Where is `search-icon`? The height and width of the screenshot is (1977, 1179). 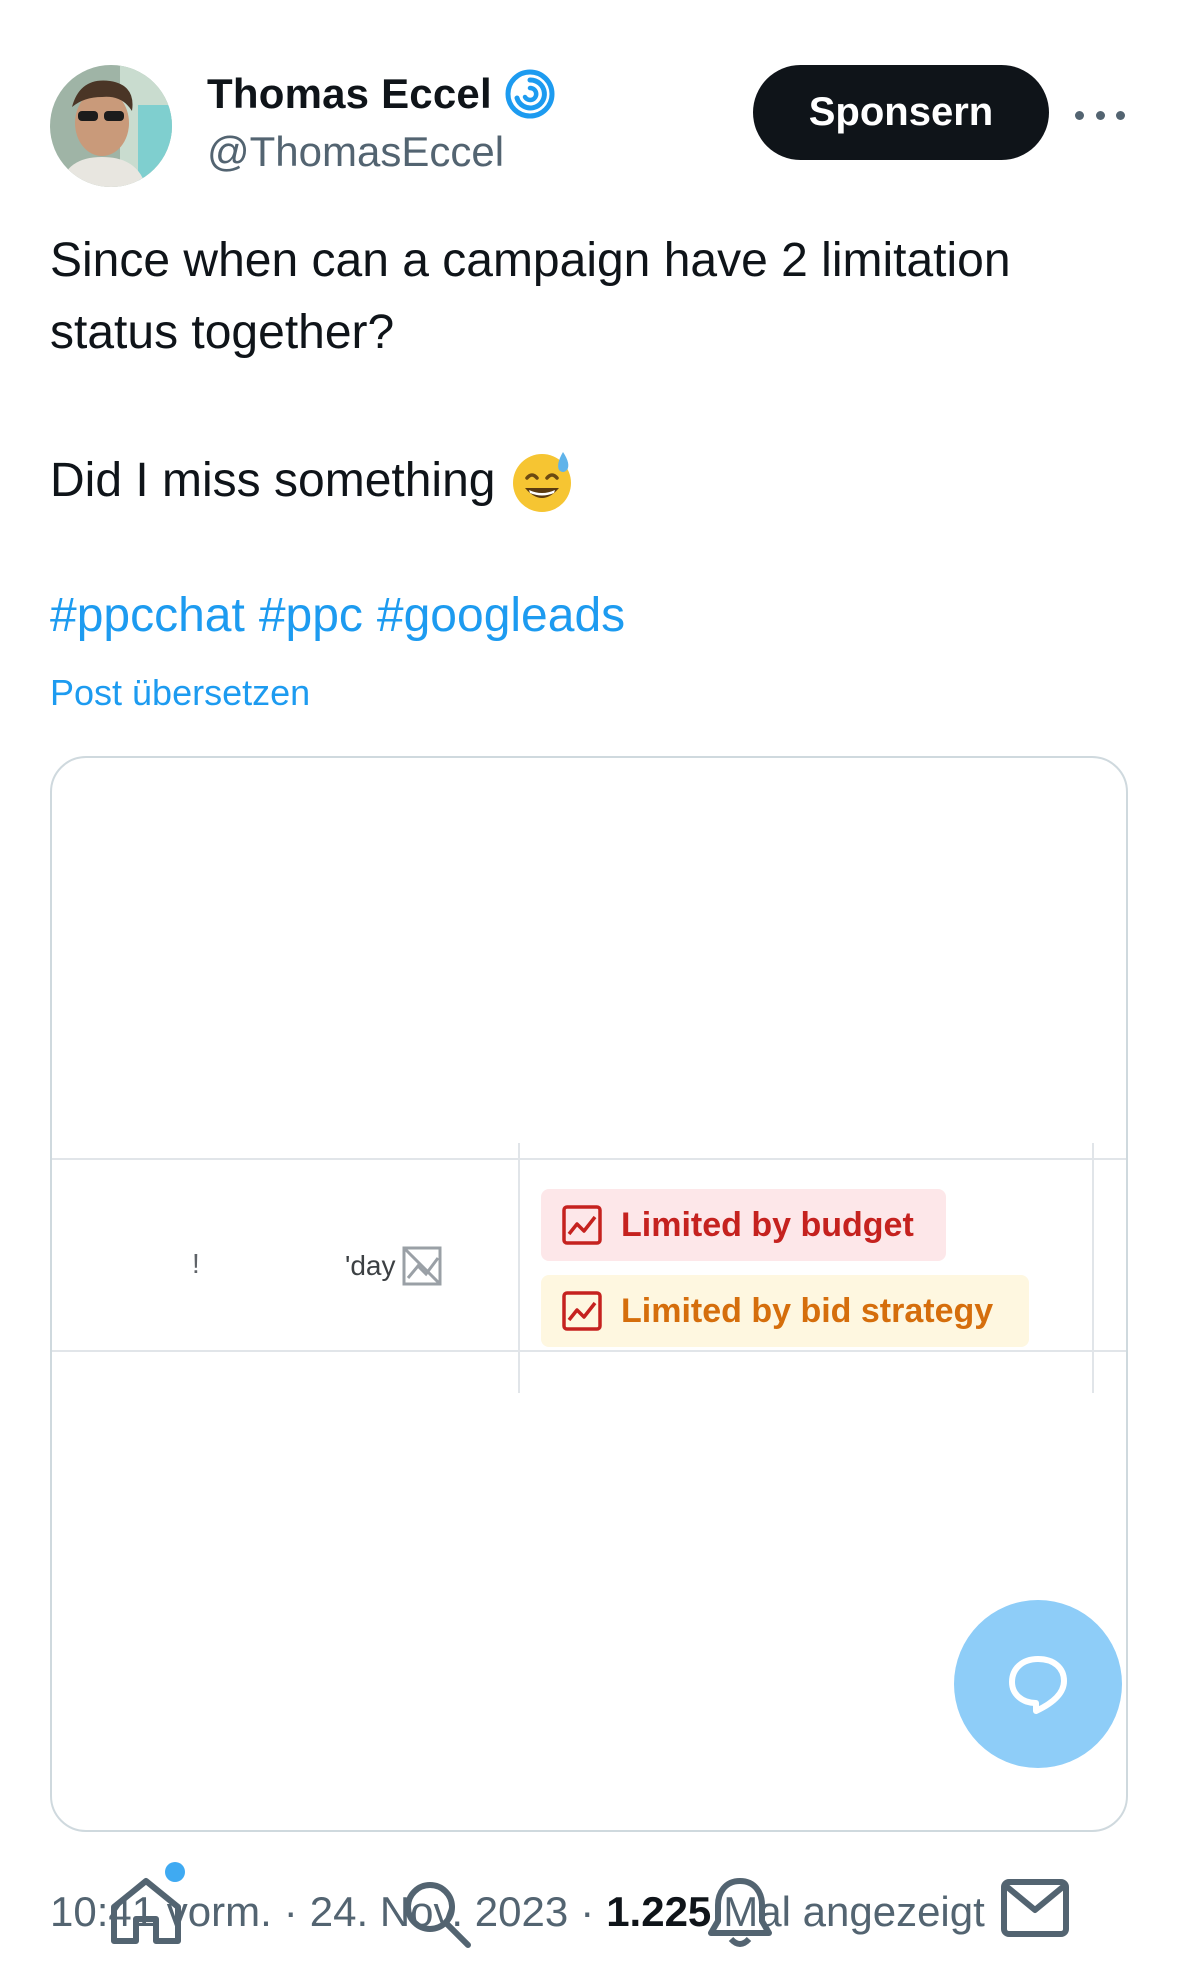
search-icon is located at coordinates (437, 1914).